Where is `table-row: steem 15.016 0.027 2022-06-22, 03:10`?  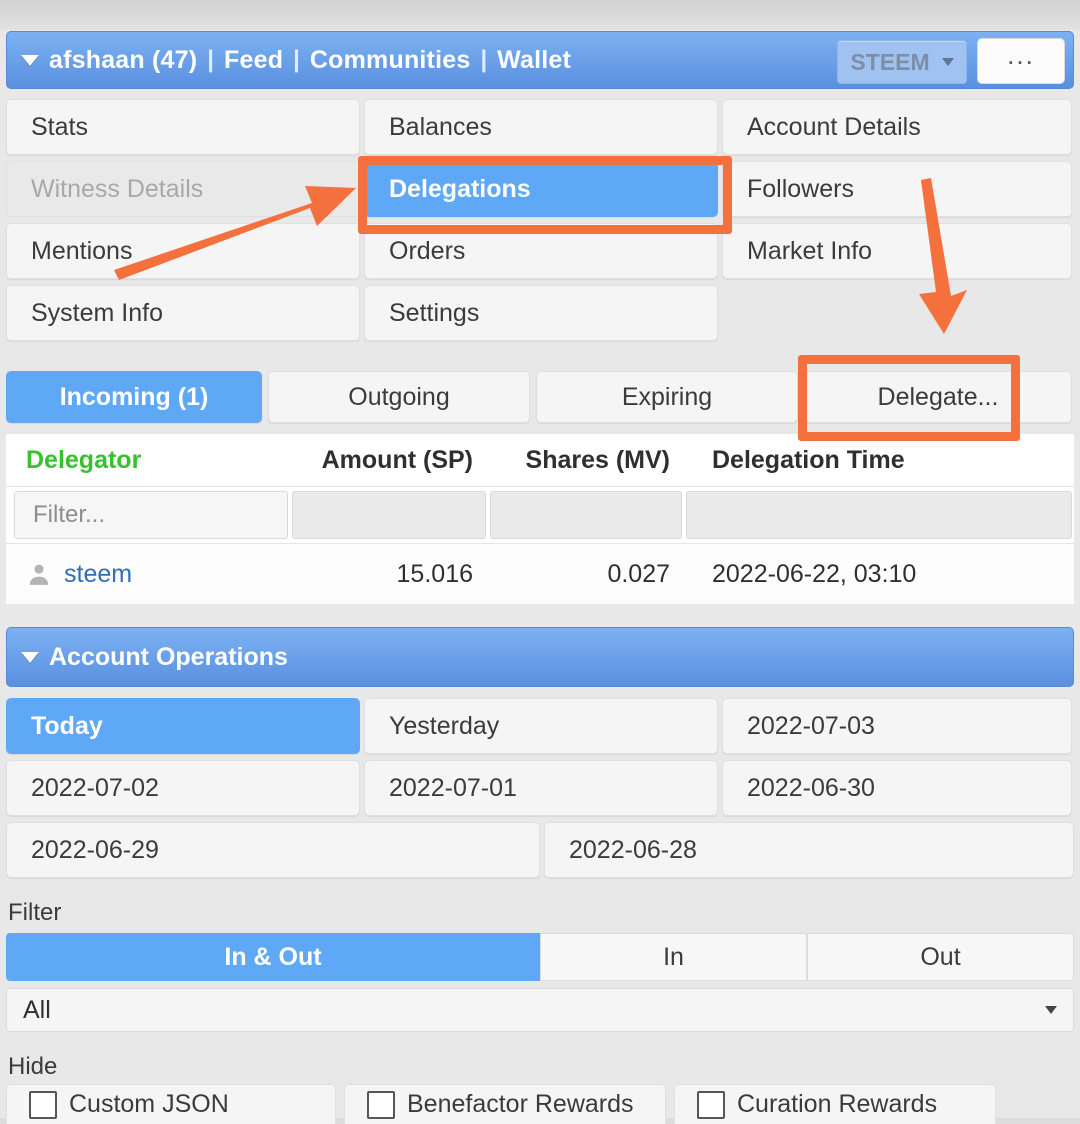
table-row: steem 15.016 0.027 2022-06-22, 03:10 is located at coordinates (540, 574).